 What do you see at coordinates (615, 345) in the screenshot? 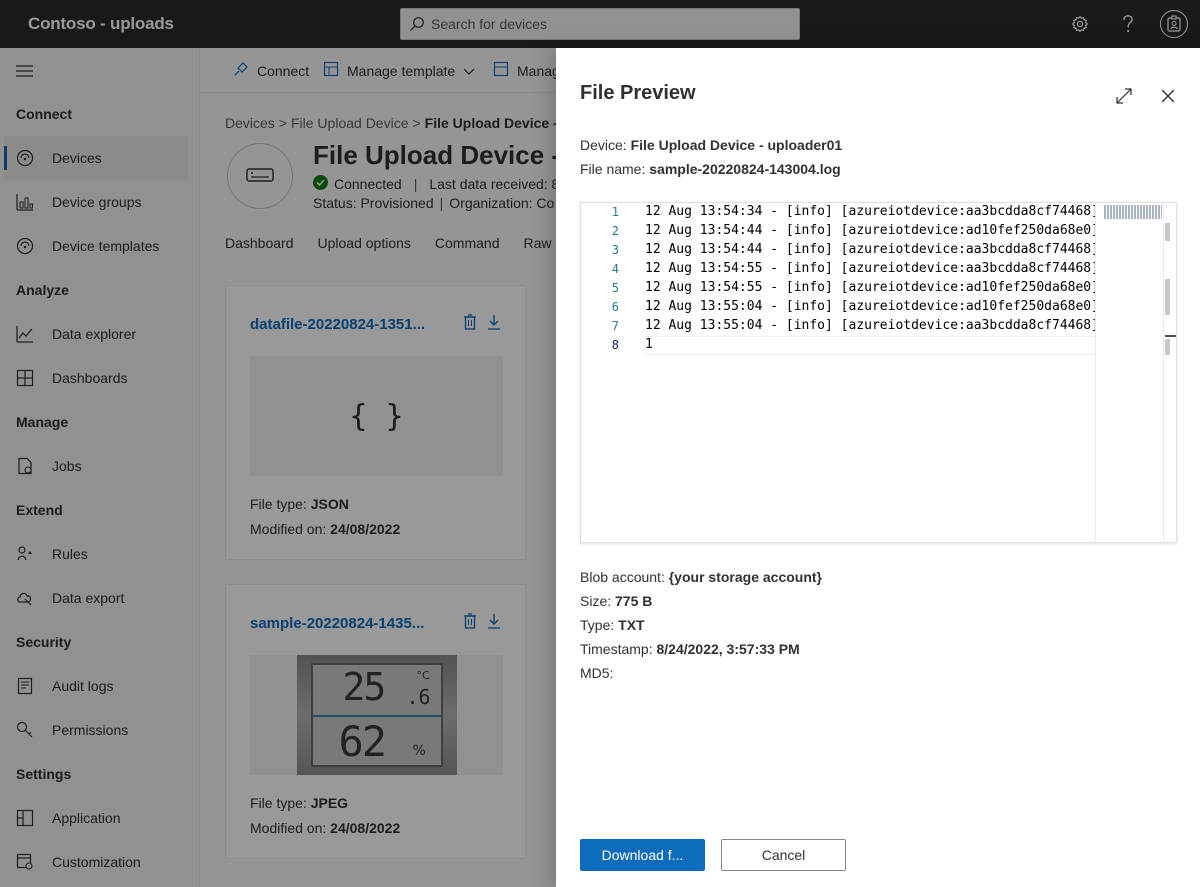
I see `line-number: 8` at bounding box center [615, 345].